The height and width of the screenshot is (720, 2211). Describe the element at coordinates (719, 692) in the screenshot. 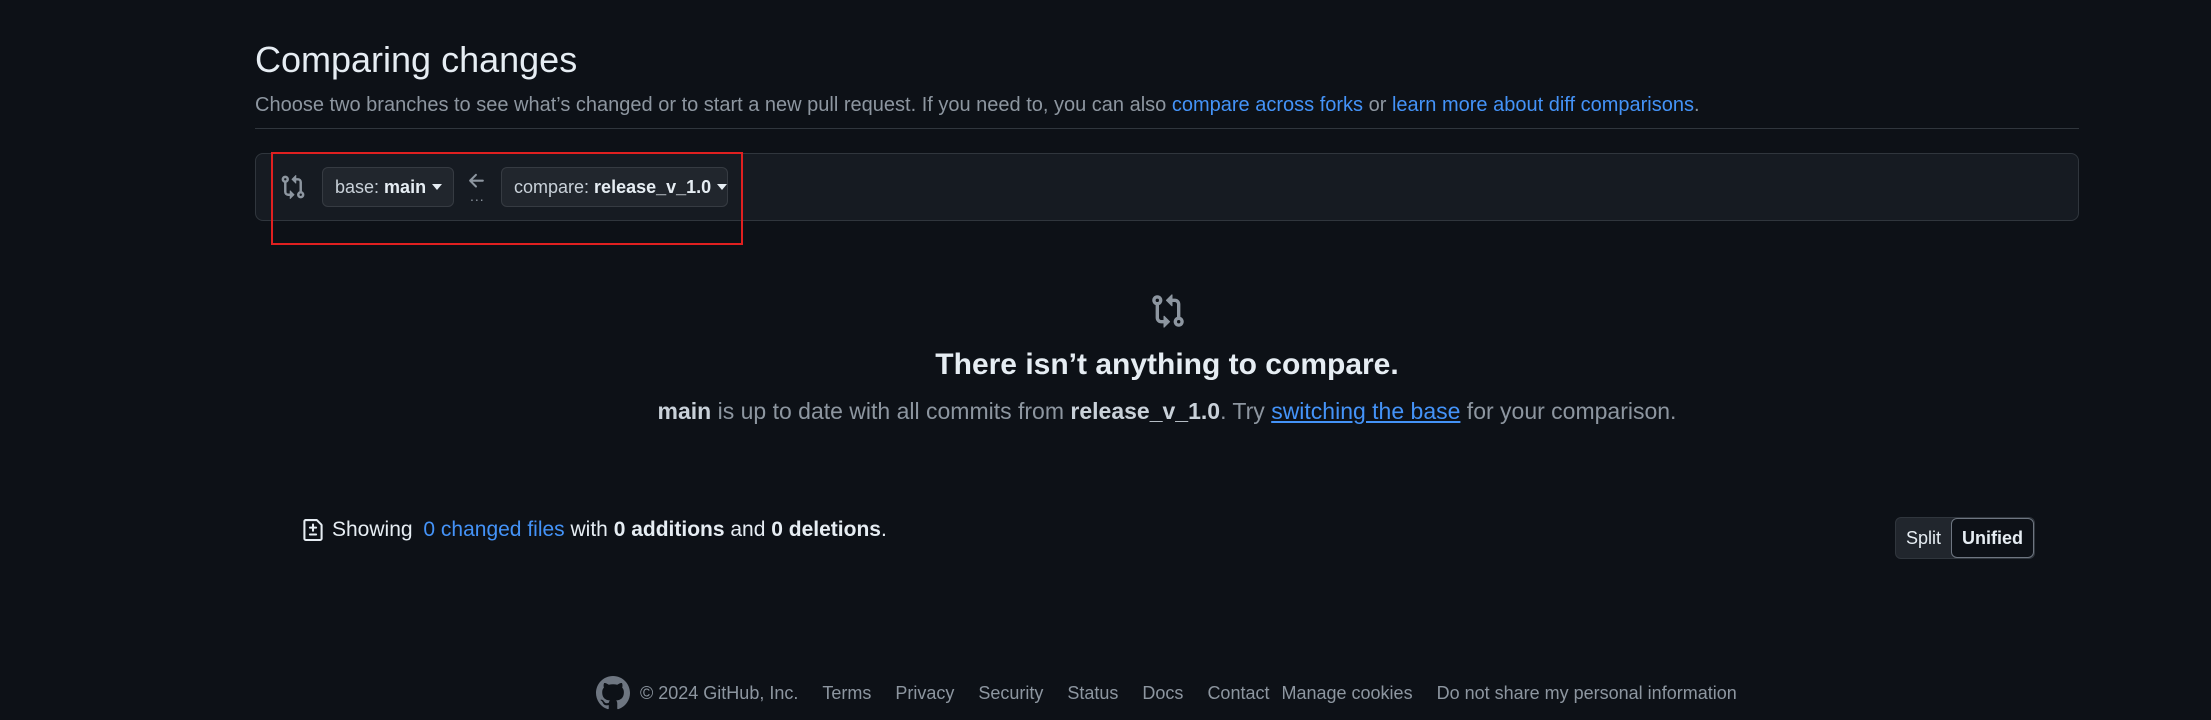

I see `footer-copyright: © 2024 GitHub, Inc.` at that location.